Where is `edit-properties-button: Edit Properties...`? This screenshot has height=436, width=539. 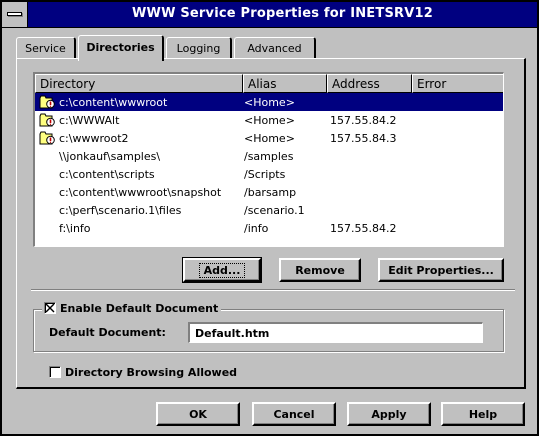
edit-properties-button: Edit Properties... is located at coordinates (441, 270).